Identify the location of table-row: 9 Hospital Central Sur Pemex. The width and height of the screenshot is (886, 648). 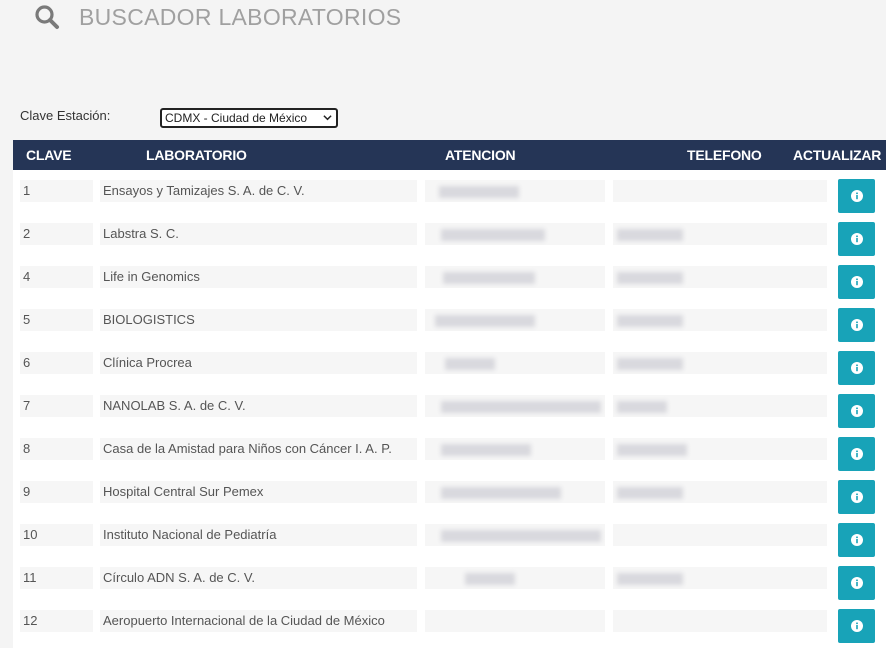
(449, 492).